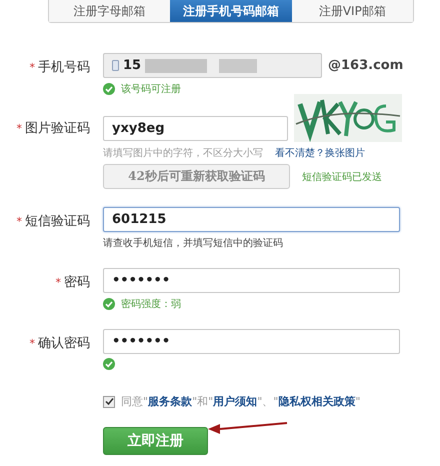 Image resolution: width=440 pixels, height=466 pixels. What do you see at coordinates (193, 243) in the screenshot?
I see `field-hint: 请查收手机短信，并填写短信中的验证码` at bounding box center [193, 243].